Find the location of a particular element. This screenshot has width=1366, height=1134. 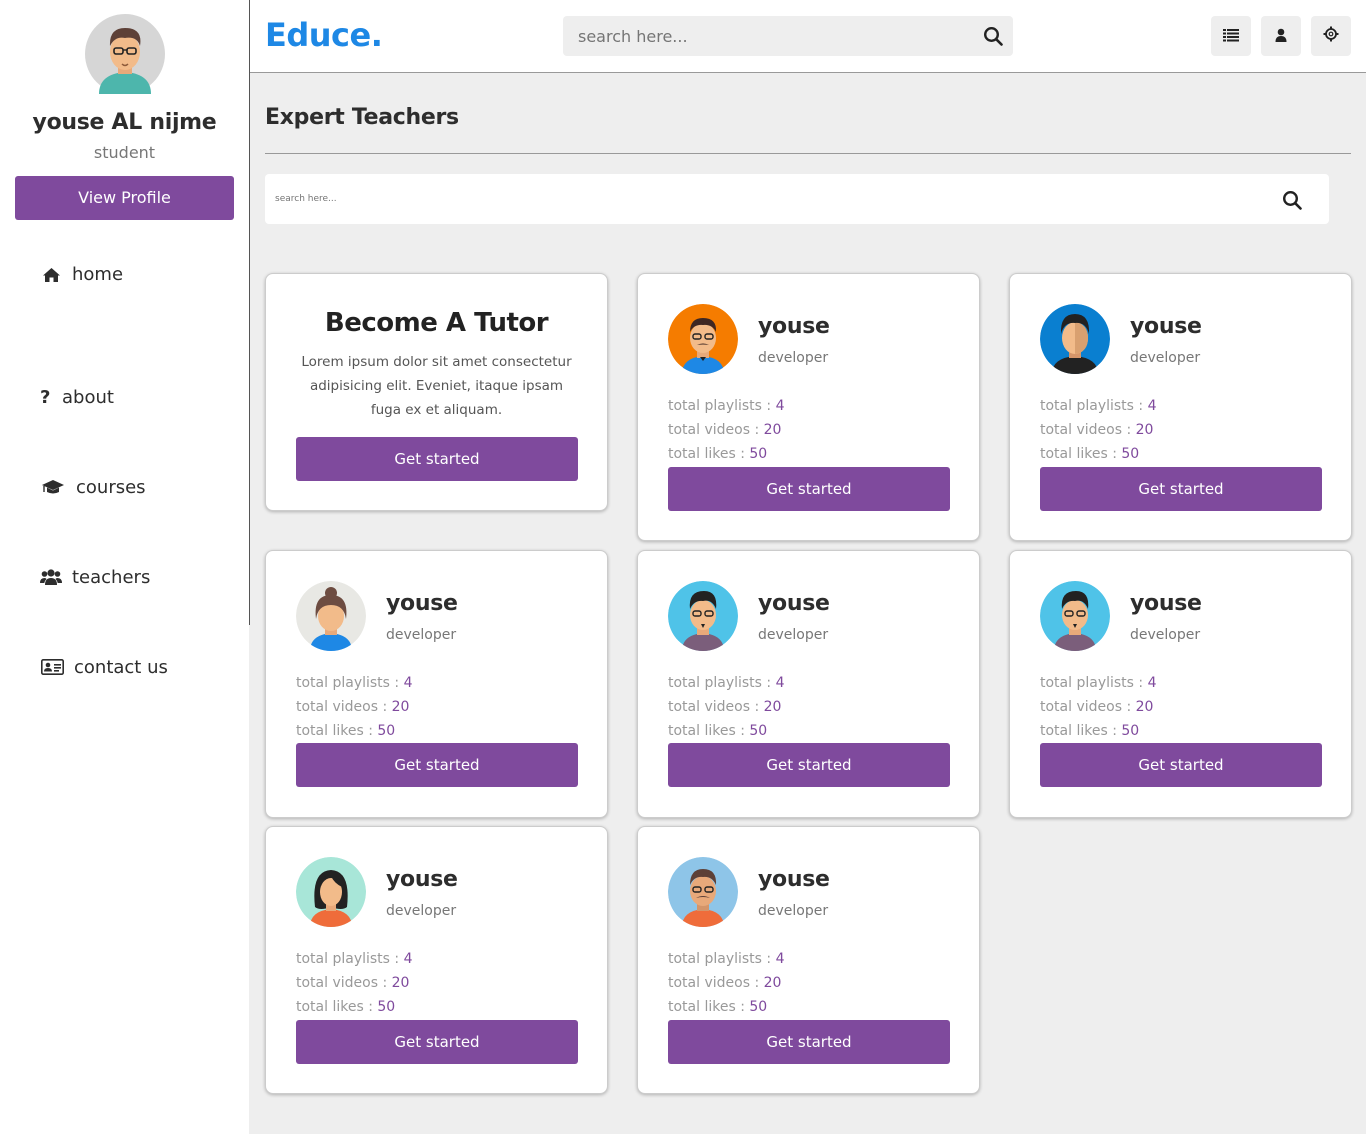

menu-button is located at coordinates (1231, 36).